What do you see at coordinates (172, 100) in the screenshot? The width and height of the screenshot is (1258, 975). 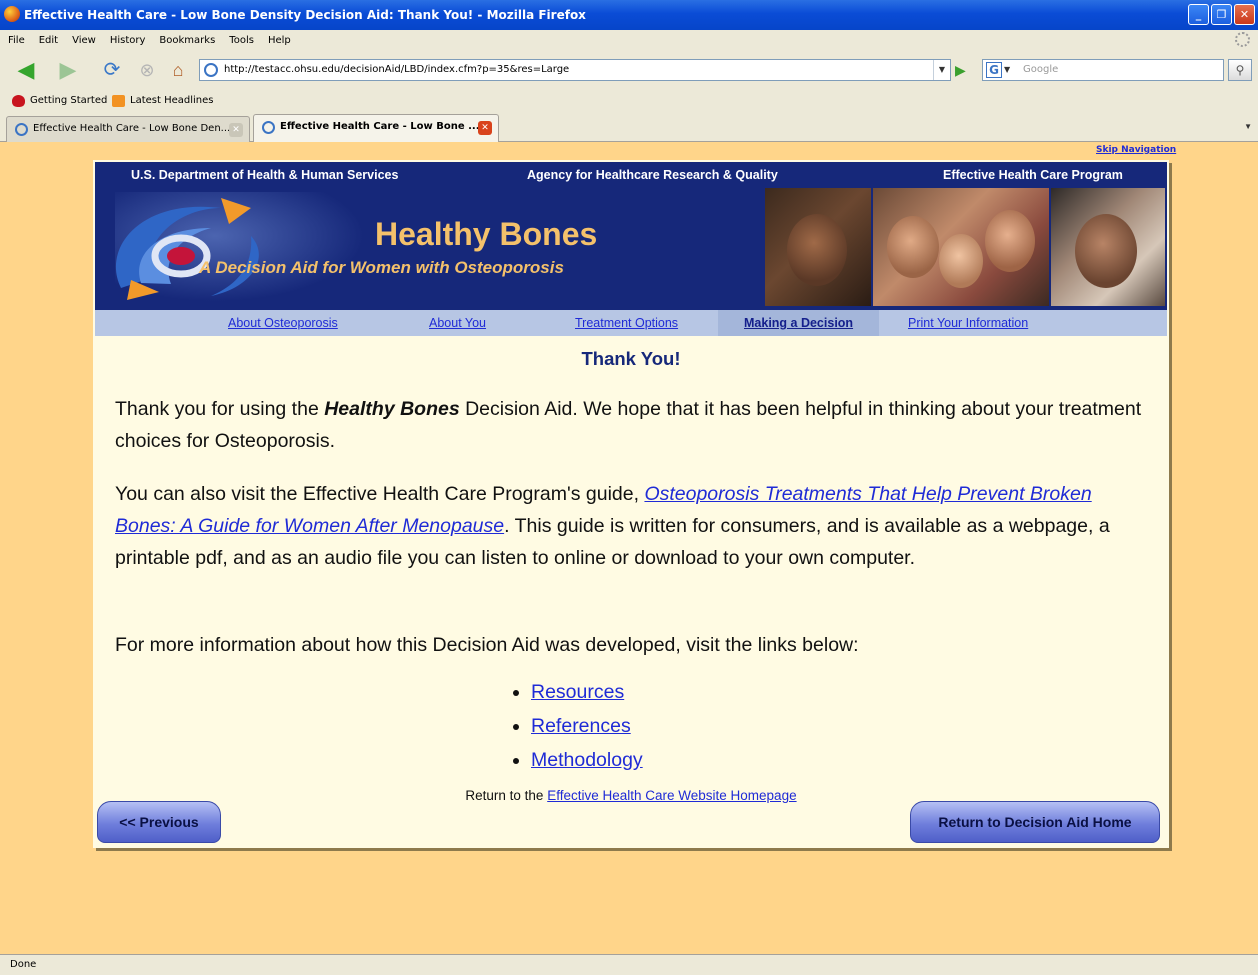 I see `bookmark-label: Latest Headlines` at bounding box center [172, 100].